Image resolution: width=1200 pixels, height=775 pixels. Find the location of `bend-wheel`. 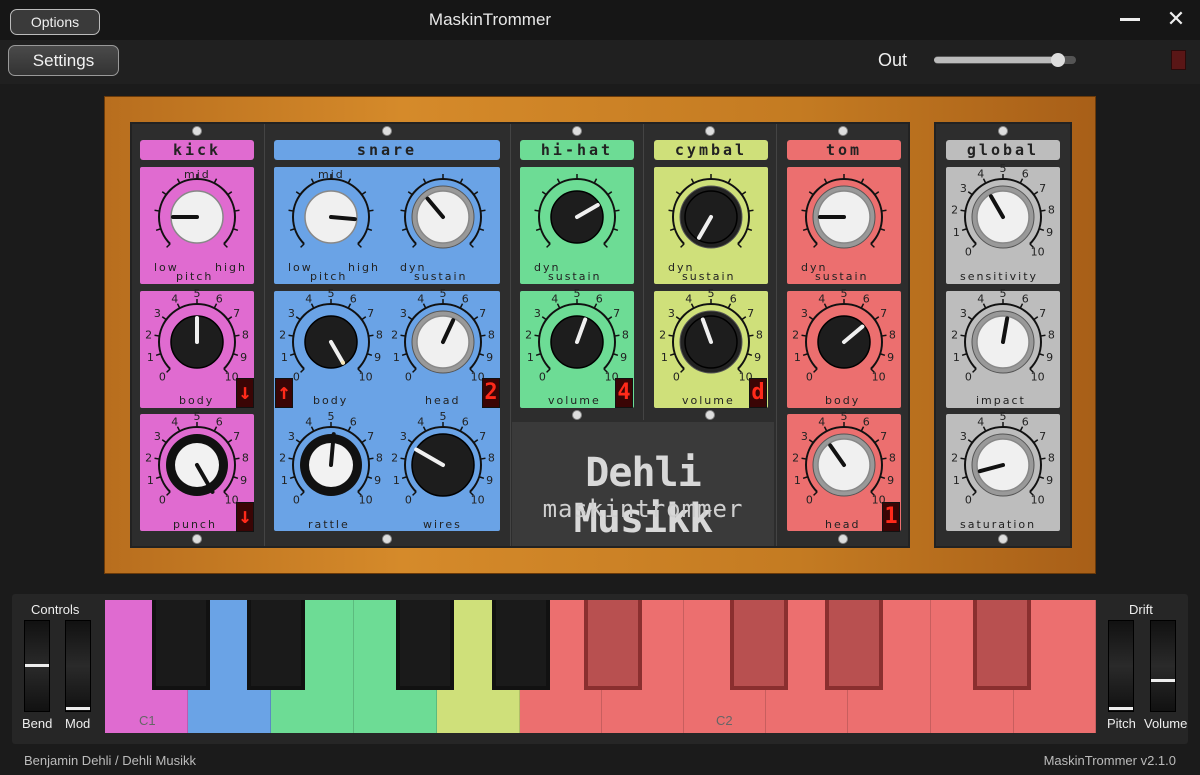

bend-wheel is located at coordinates (37, 666).